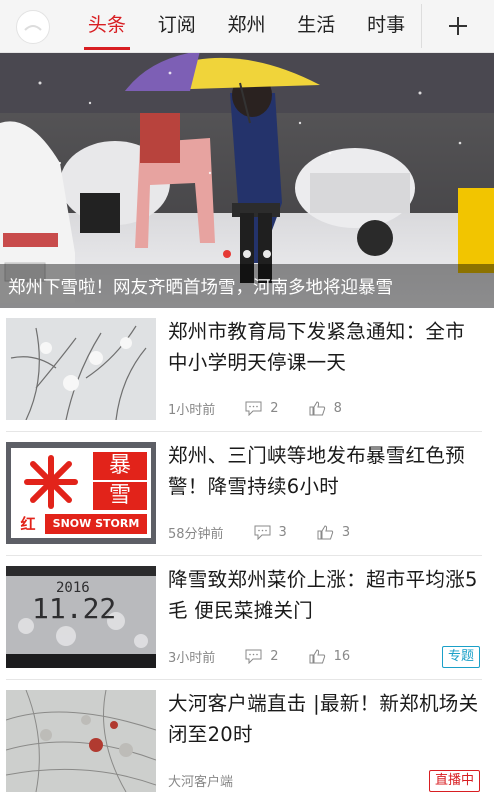 The image size is (494, 805). I want to click on news-time: 3小时前, so click(192, 658).